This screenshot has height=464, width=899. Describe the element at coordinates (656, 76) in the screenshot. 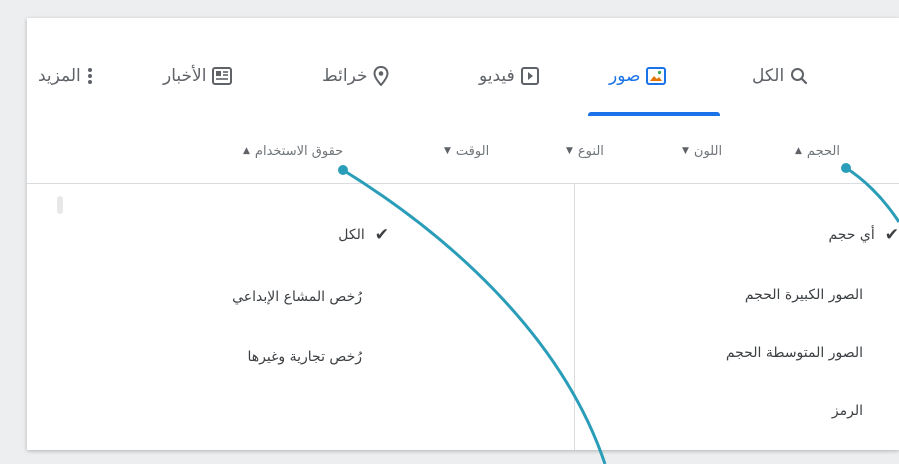

I see `image-icon` at that location.